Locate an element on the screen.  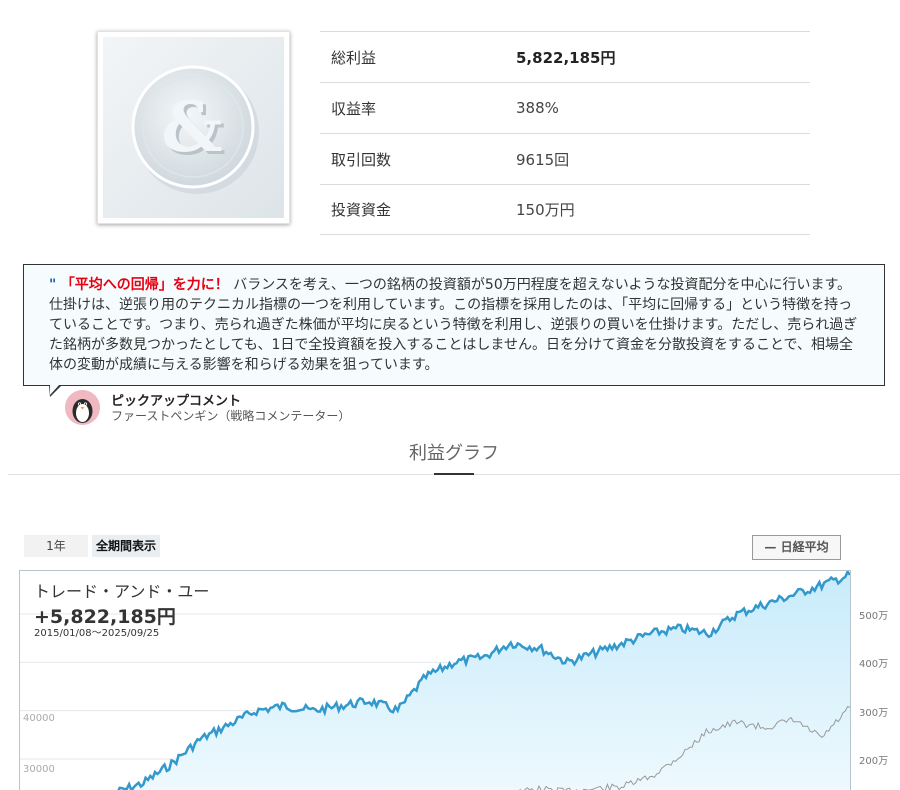
commenter-role: ファーストペンギン（戦略コメンテーター） is located at coordinates (231, 416).